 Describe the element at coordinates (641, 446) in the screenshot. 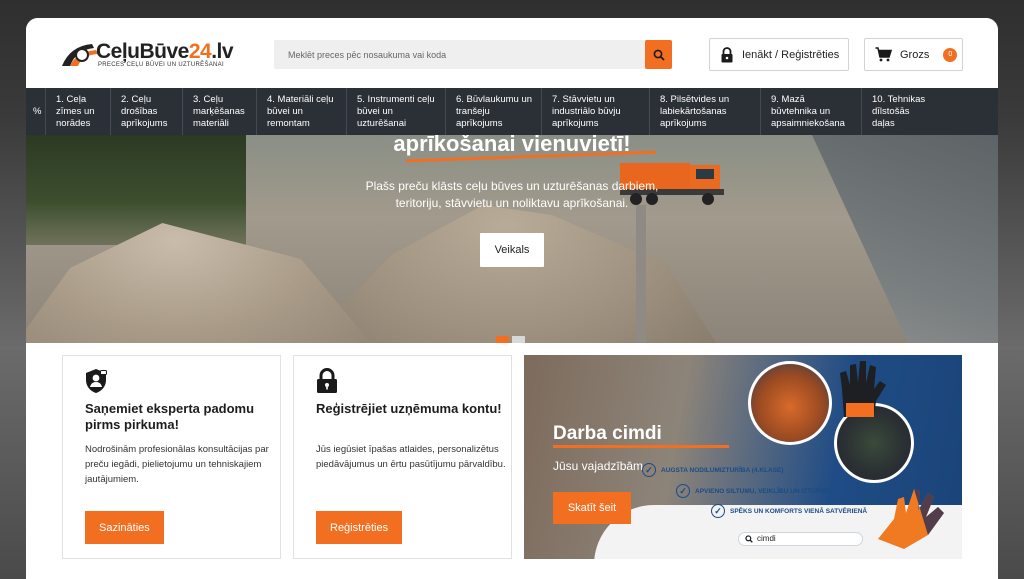

I see `promo-title-underline` at that location.